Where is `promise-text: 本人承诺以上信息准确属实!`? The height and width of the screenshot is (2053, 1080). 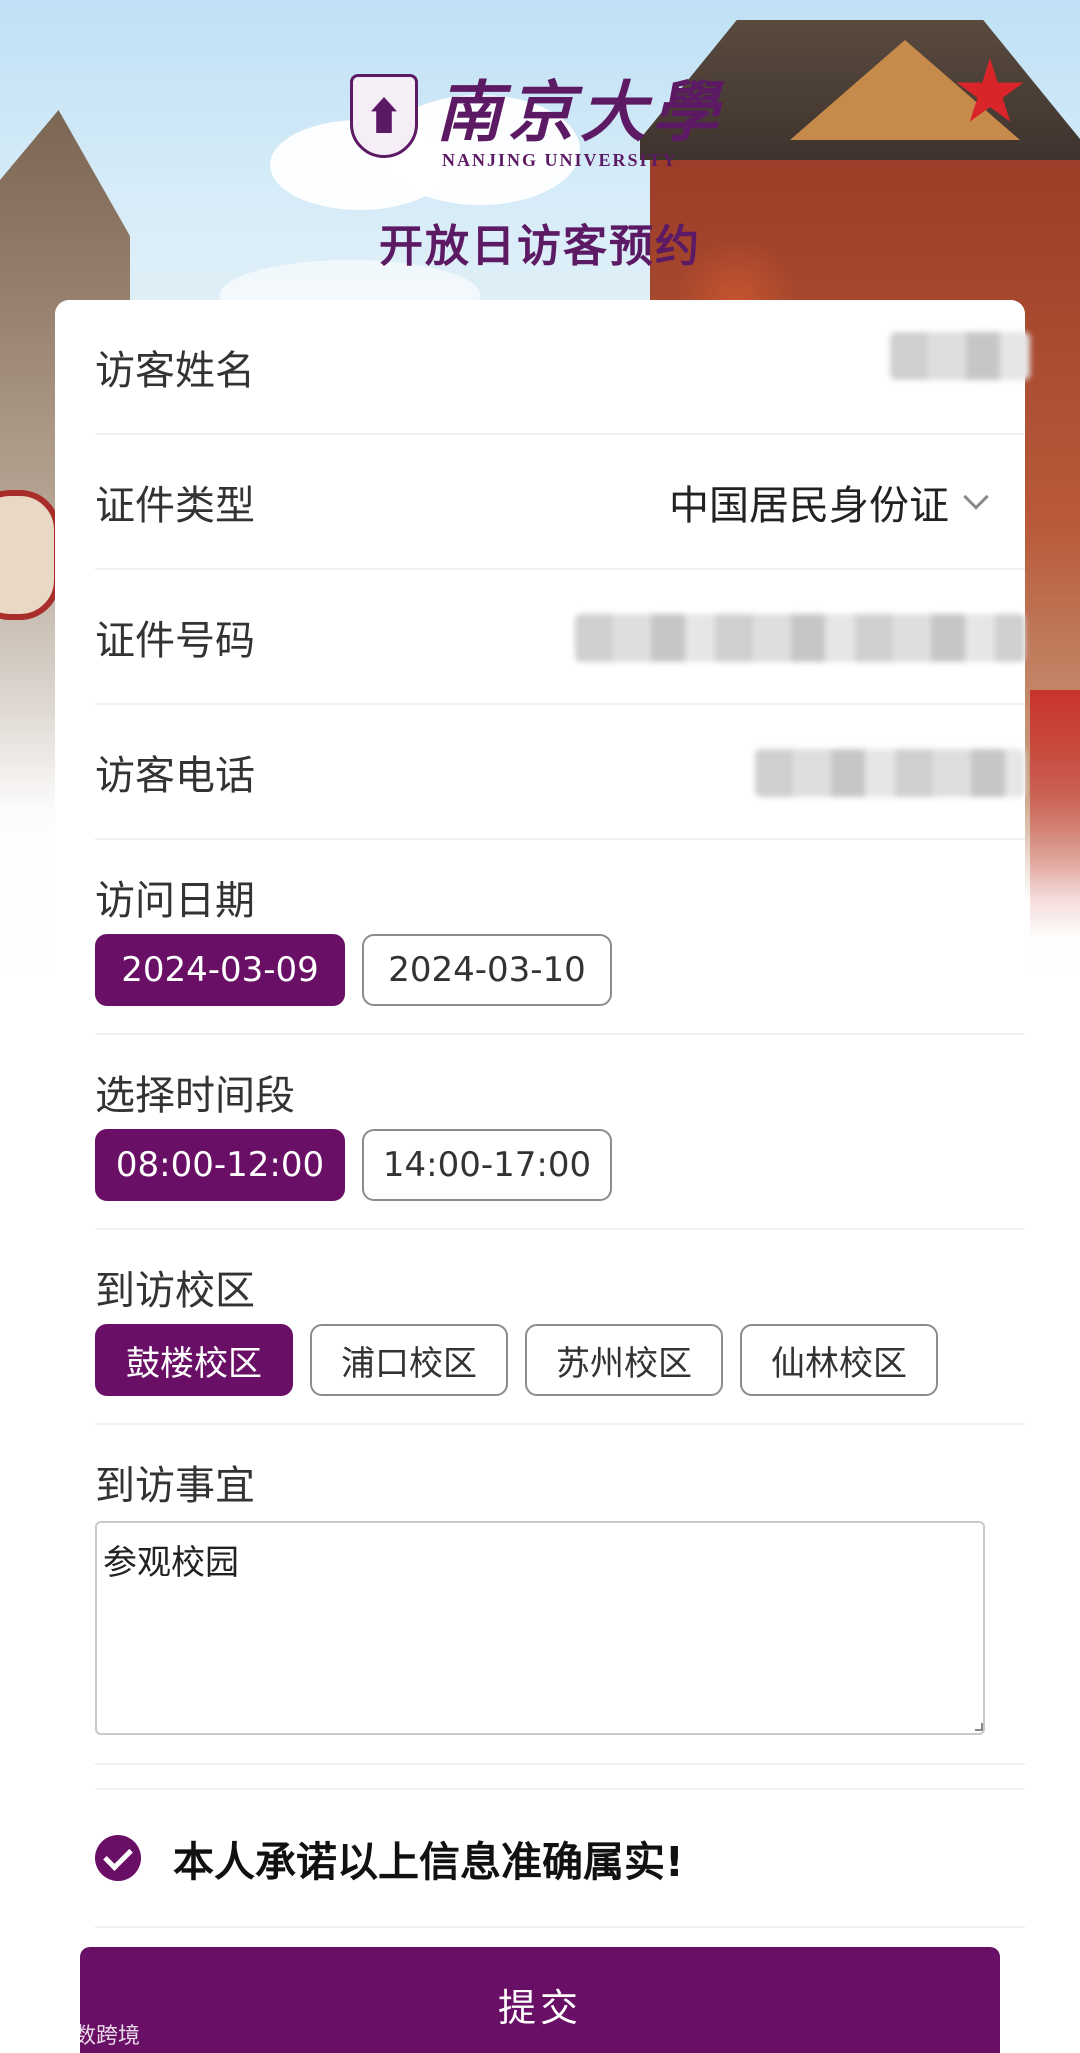
promise-text: 本人承诺以上信息准确属实! is located at coordinates (428, 1862).